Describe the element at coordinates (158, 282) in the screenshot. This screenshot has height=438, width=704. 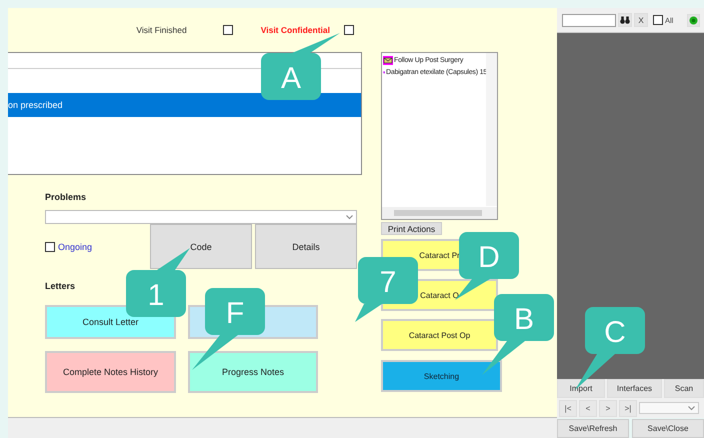
I see `callout-tooltip: 1` at that location.